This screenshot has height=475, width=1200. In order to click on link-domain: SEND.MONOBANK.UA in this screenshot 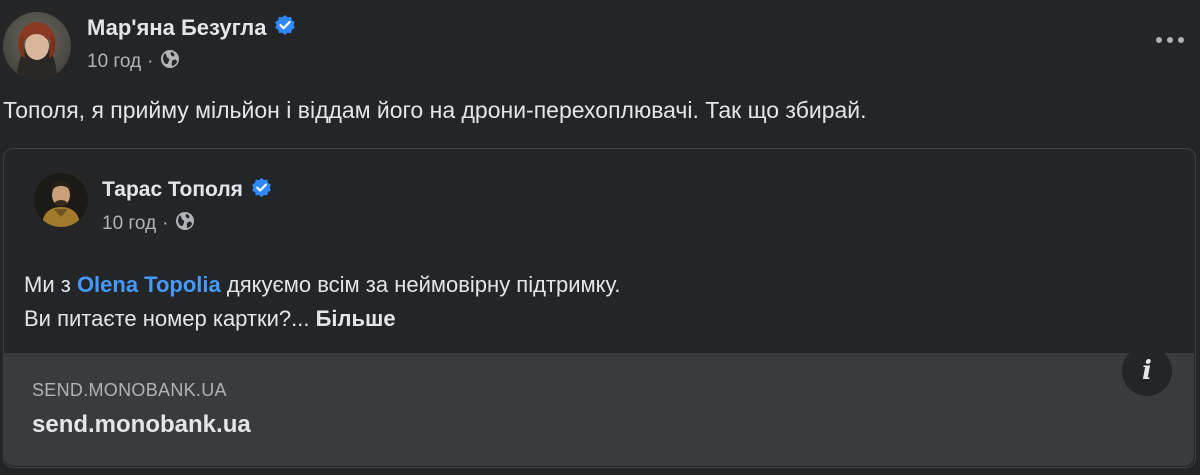, I will do `click(129, 390)`.